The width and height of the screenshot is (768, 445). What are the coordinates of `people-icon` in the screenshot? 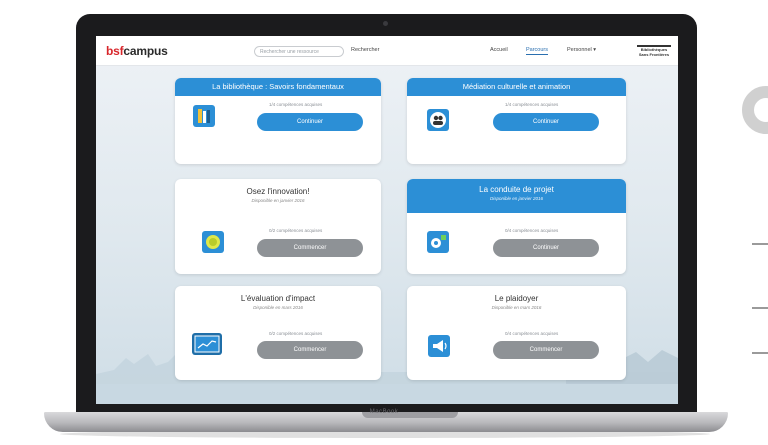 It's located at (438, 120).